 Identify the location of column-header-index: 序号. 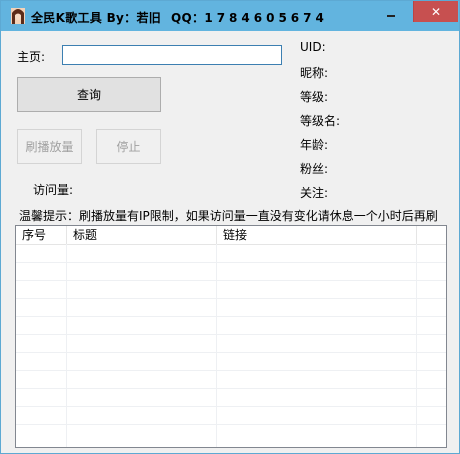
(41, 235).